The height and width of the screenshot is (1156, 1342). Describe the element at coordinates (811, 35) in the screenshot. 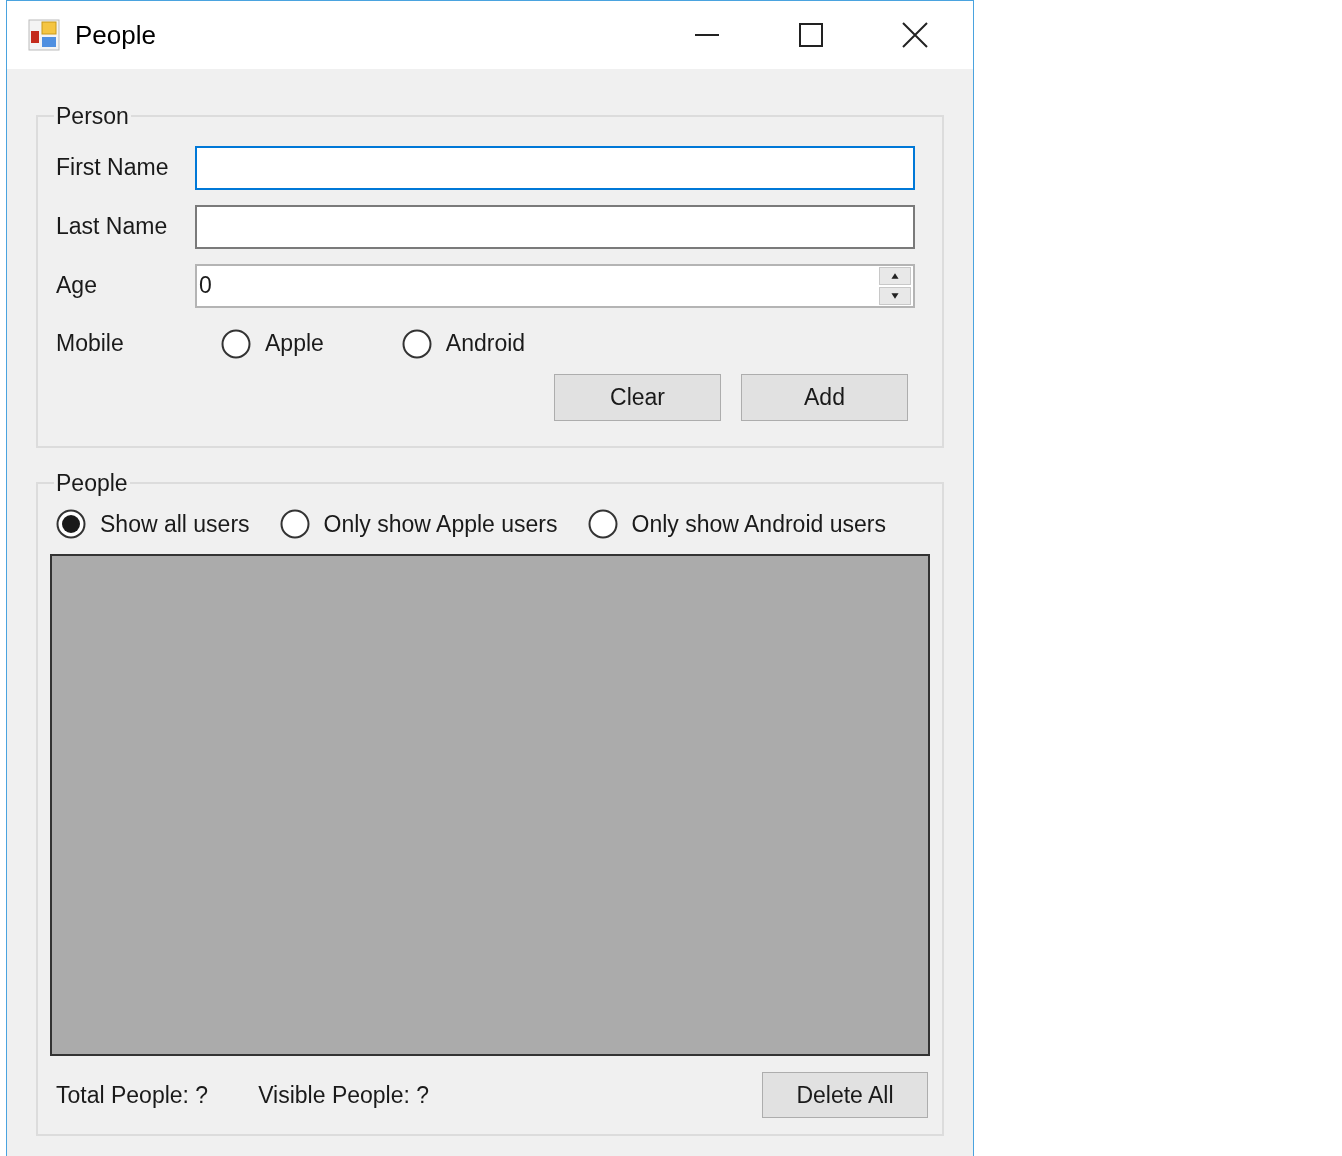

I see `maximize-icon` at that location.